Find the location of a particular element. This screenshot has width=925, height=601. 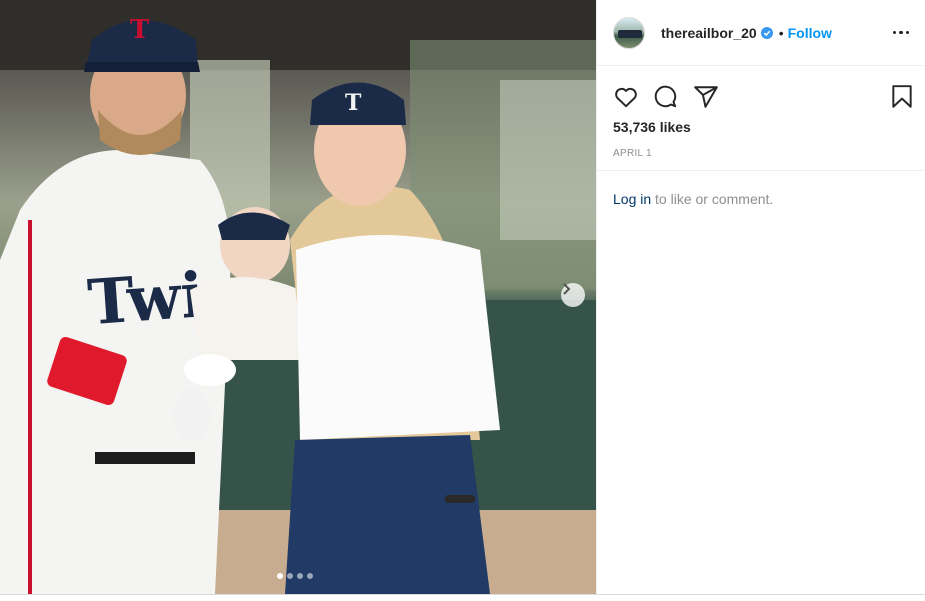

bookmark-icon is located at coordinates (902, 97).